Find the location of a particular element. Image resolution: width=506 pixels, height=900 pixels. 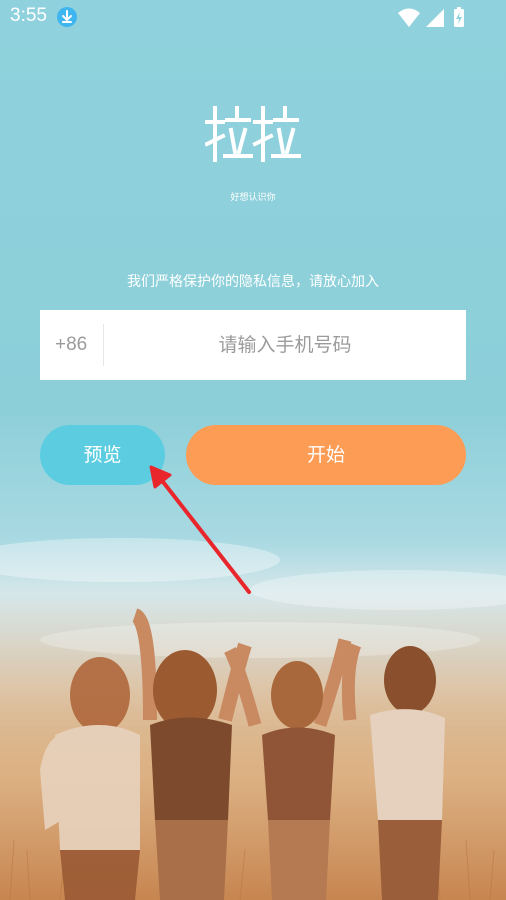

preview-button: 预览 is located at coordinates (102, 455).